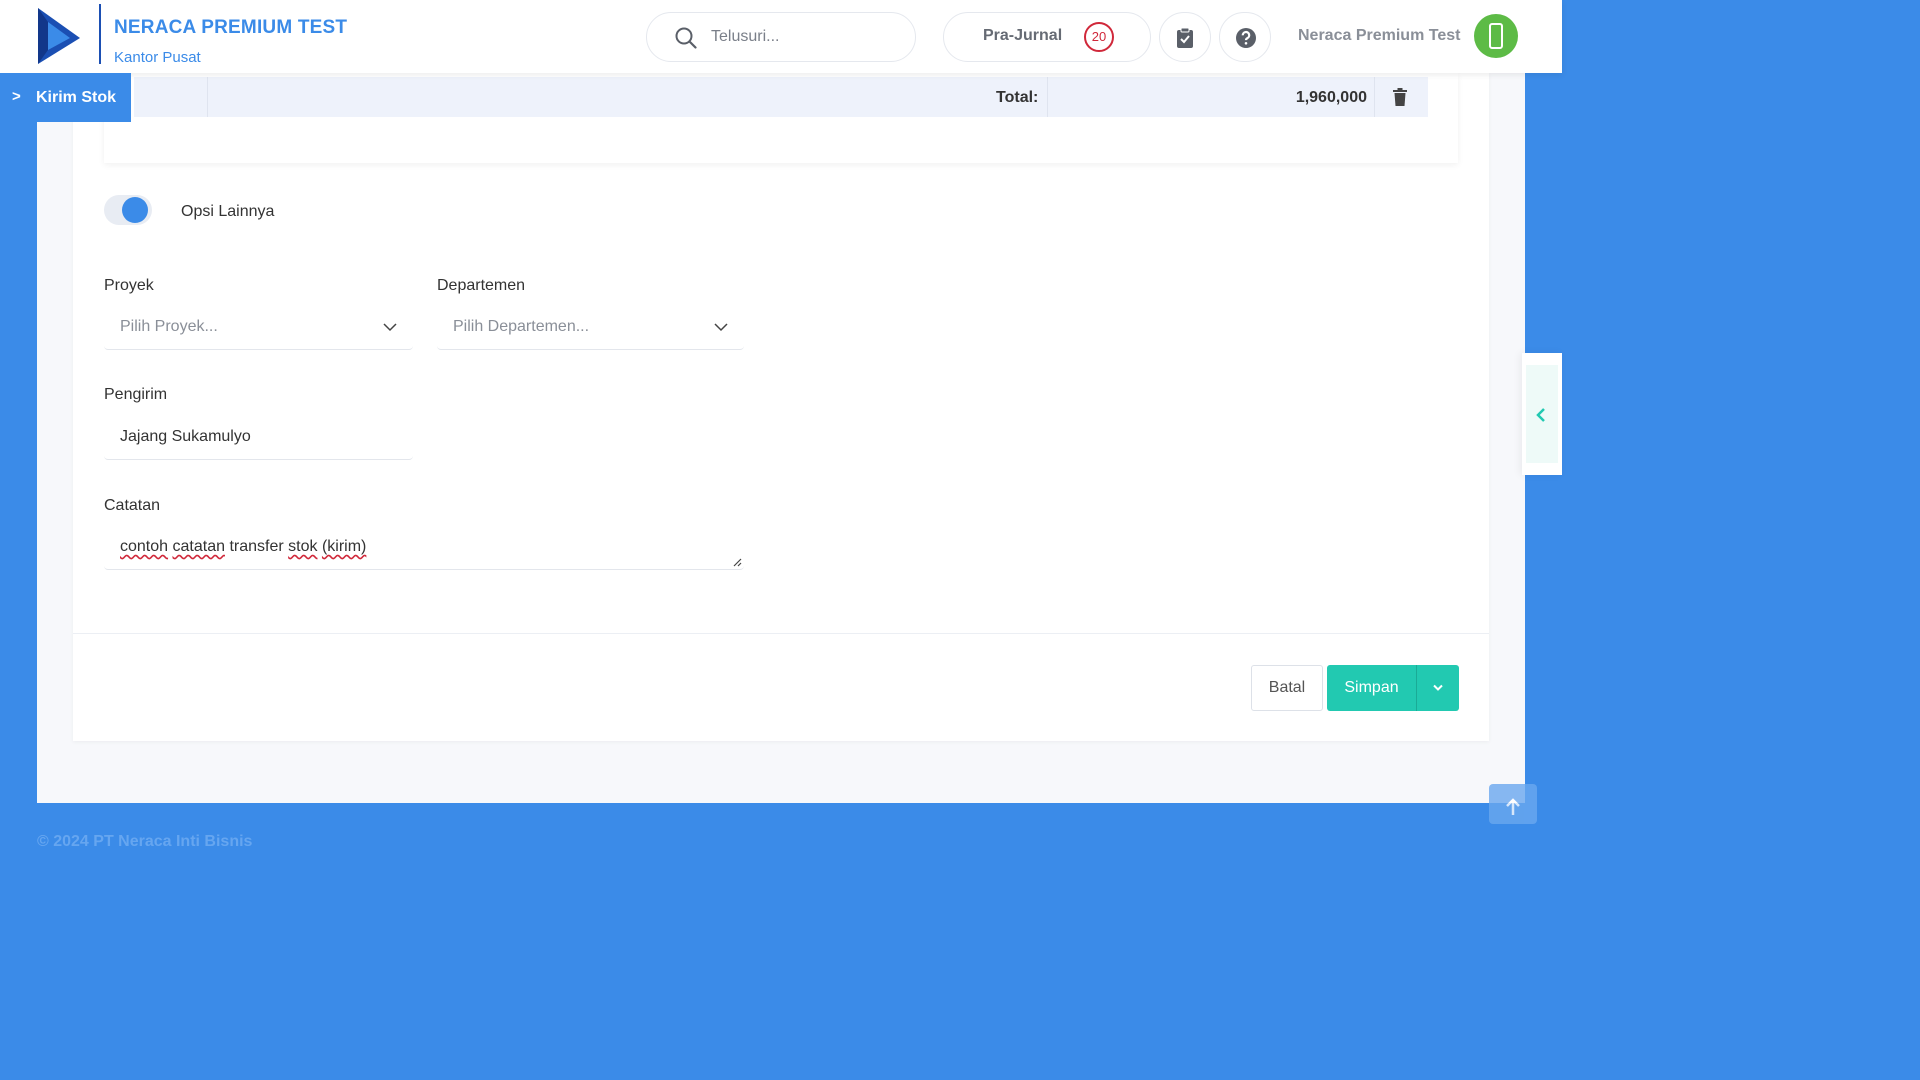 Image resolution: width=1920 pixels, height=1080 pixels. I want to click on mobile-icon, so click(1496, 36).